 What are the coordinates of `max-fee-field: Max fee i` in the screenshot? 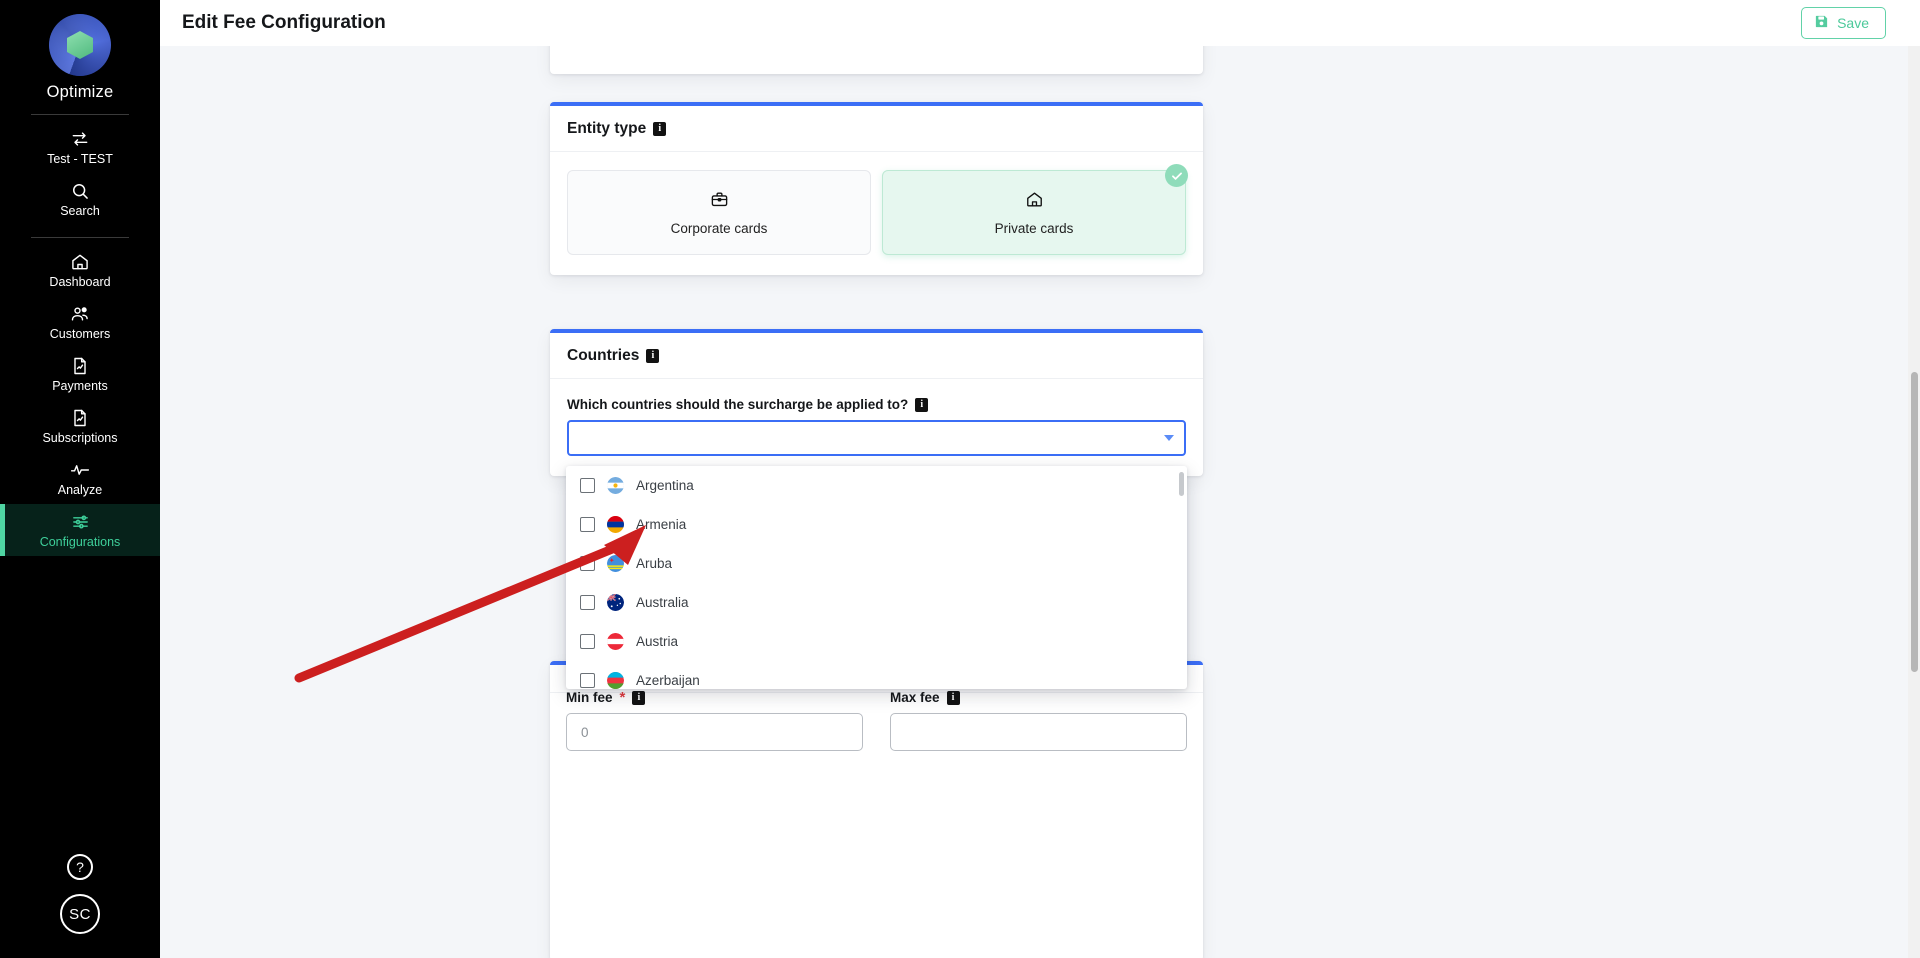 It's located at (1038, 720).